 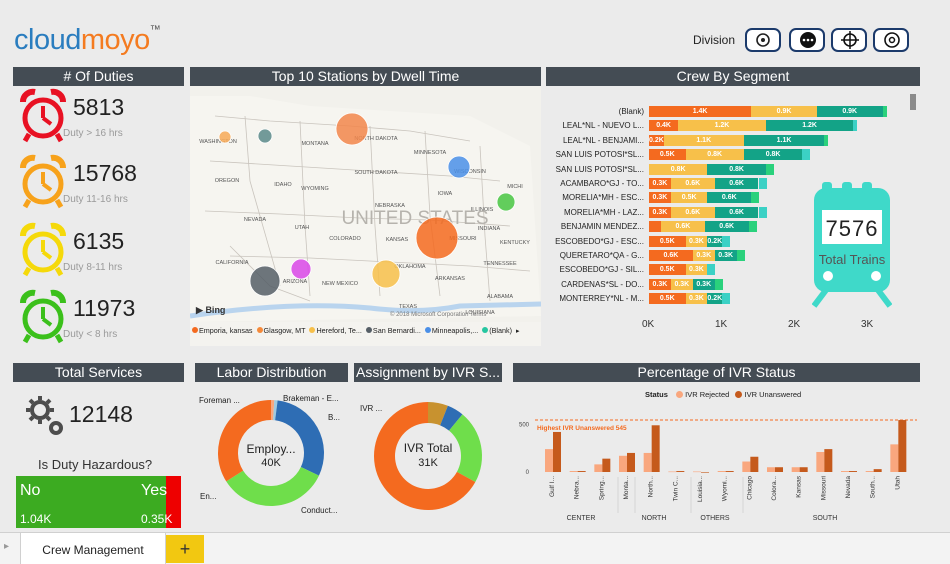 What do you see at coordinates (849, 40) in the screenshot?
I see `division-target-button` at bounding box center [849, 40].